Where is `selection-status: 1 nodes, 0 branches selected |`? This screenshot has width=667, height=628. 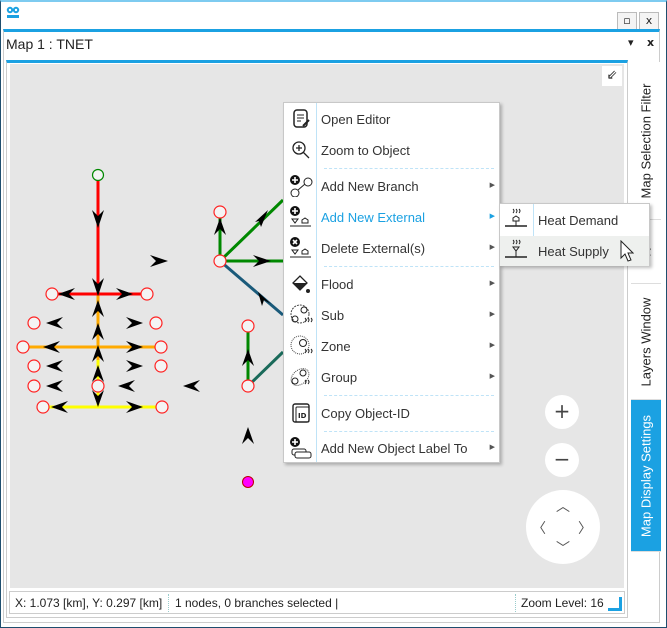
selection-status: 1 nodes, 0 branches selected | is located at coordinates (257, 603).